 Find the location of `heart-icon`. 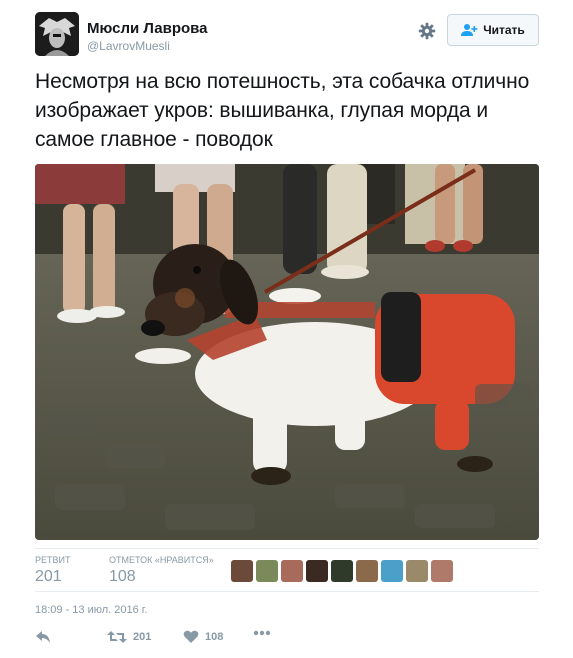

heart-icon is located at coordinates (191, 637).